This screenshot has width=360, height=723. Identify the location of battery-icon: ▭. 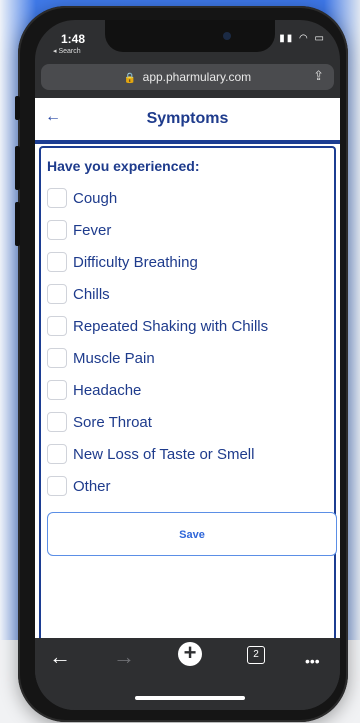
(320, 38).